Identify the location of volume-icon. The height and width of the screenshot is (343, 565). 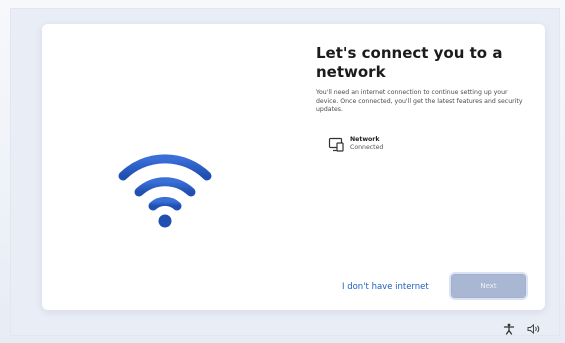
(534, 329).